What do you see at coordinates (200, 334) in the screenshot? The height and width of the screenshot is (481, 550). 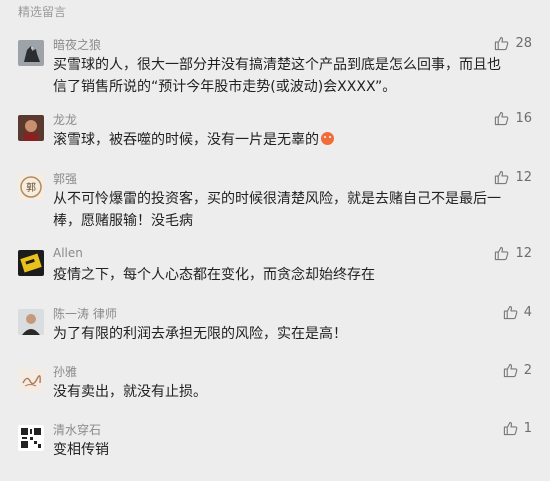 I see `comment-text: 为了有限的利润去承担无限的风险，实在是高！` at bounding box center [200, 334].